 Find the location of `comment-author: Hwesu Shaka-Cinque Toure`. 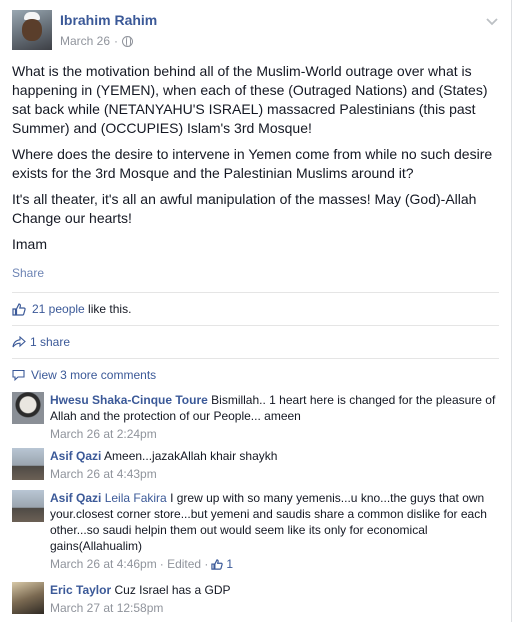

comment-author: Hwesu Shaka-Cinque Toure is located at coordinates (129, 400).